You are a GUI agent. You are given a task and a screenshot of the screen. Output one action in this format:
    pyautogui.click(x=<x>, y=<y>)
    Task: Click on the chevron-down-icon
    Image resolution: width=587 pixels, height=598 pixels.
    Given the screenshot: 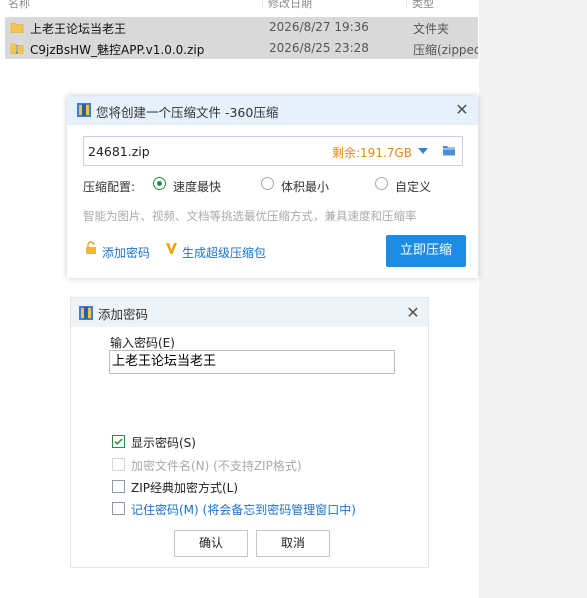 What is the action you would take?
    pyautogui.click(x=423, y=151)
    